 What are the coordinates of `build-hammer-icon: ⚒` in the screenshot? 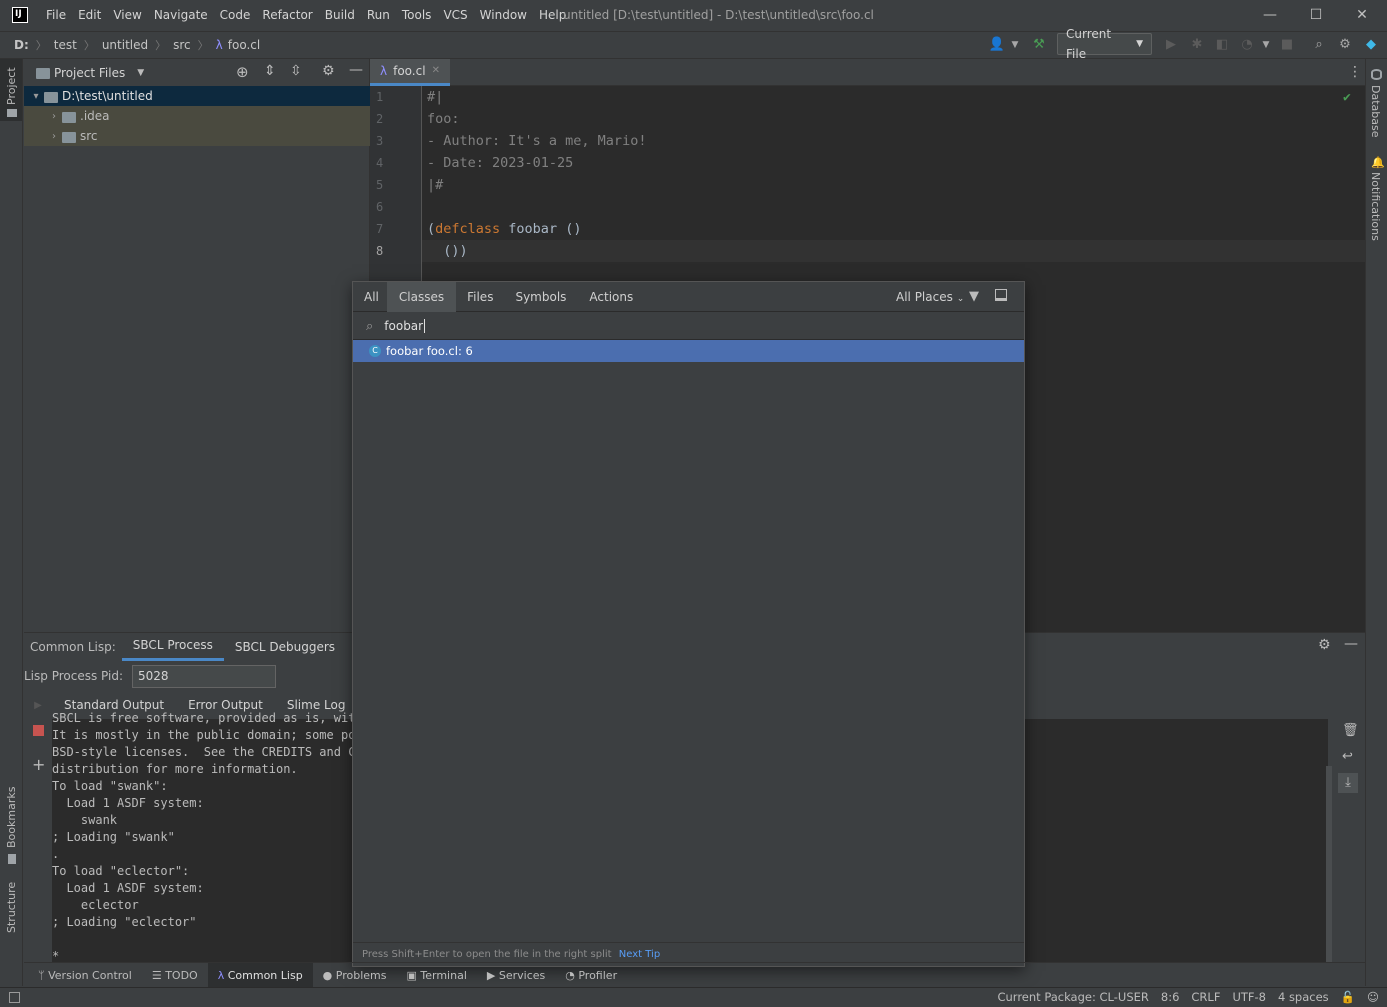 It's located at (1039, 45).